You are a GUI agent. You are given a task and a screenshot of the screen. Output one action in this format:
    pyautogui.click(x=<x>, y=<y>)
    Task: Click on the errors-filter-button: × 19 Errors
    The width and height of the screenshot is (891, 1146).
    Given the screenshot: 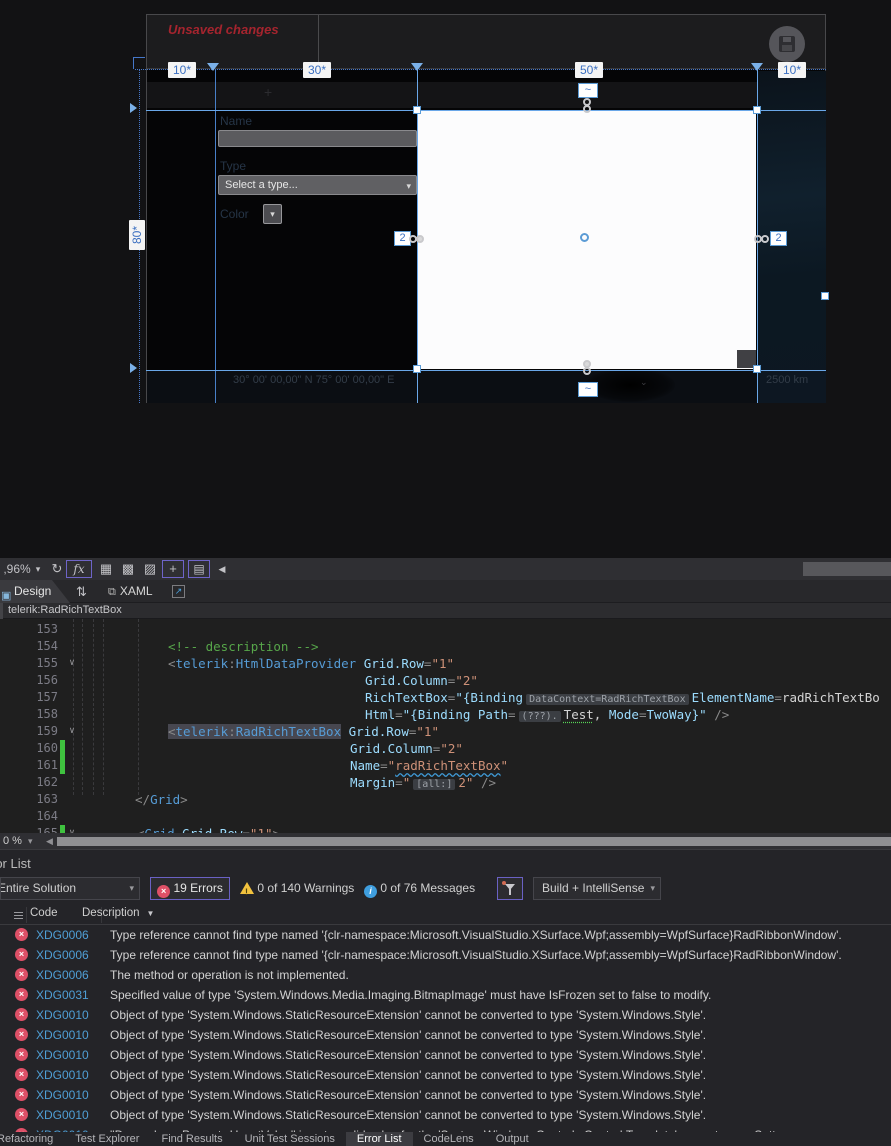 What is the action you would take?
    pyautogui.click(x=190, y=888)
    